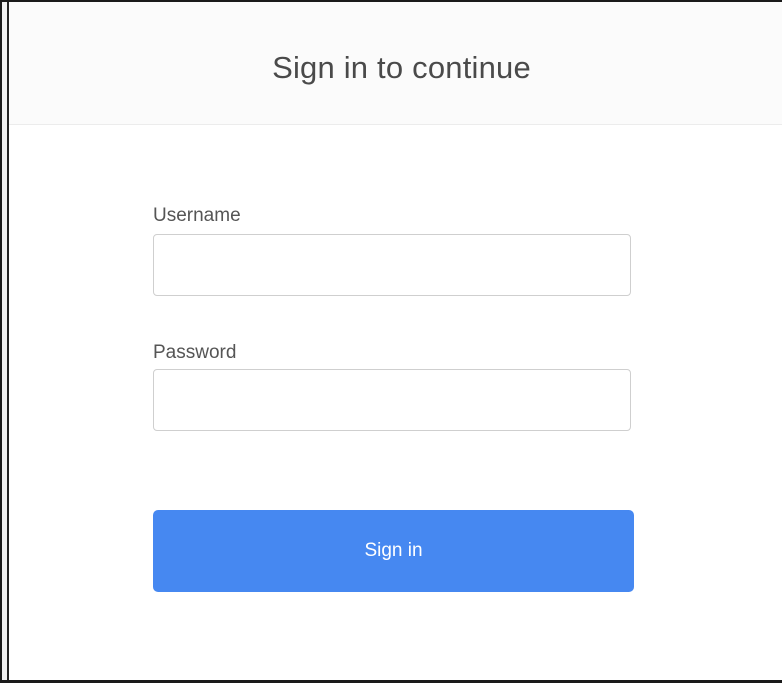  Describe the element at coordinates (401, 67) in the screenshot. I see `page-title: Sign in to continue` at that location.